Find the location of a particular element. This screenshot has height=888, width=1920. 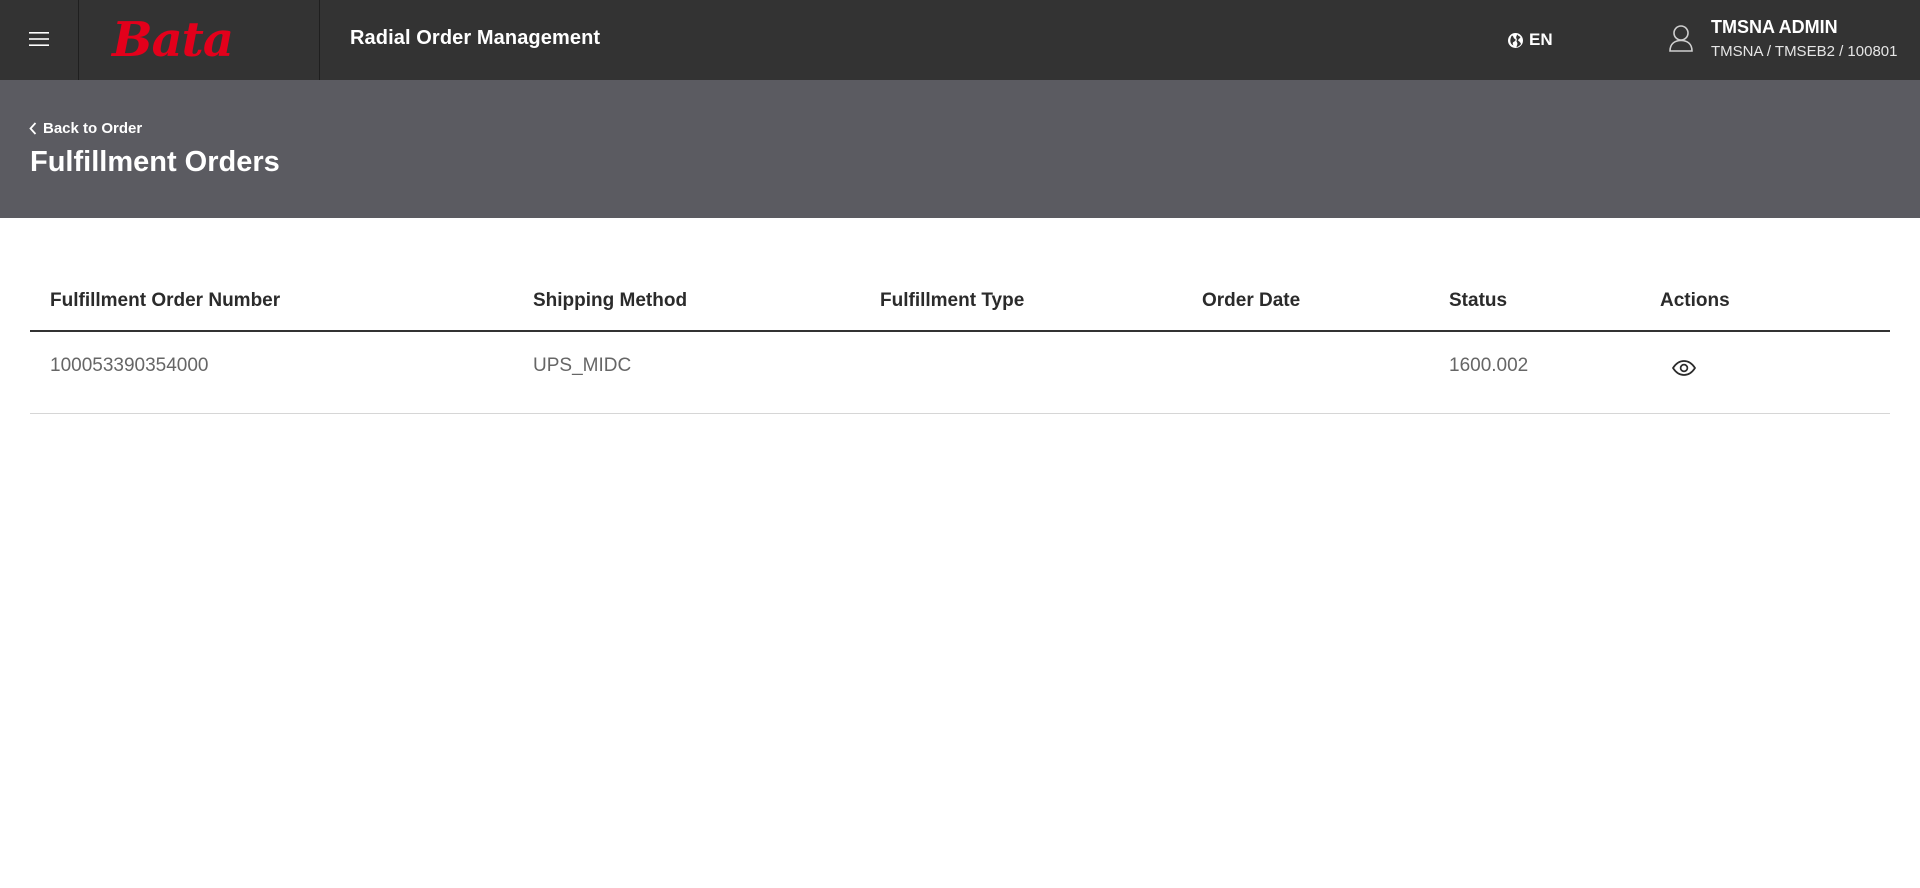

app-title: Radial Order Management is located at coordinates (475, 38).